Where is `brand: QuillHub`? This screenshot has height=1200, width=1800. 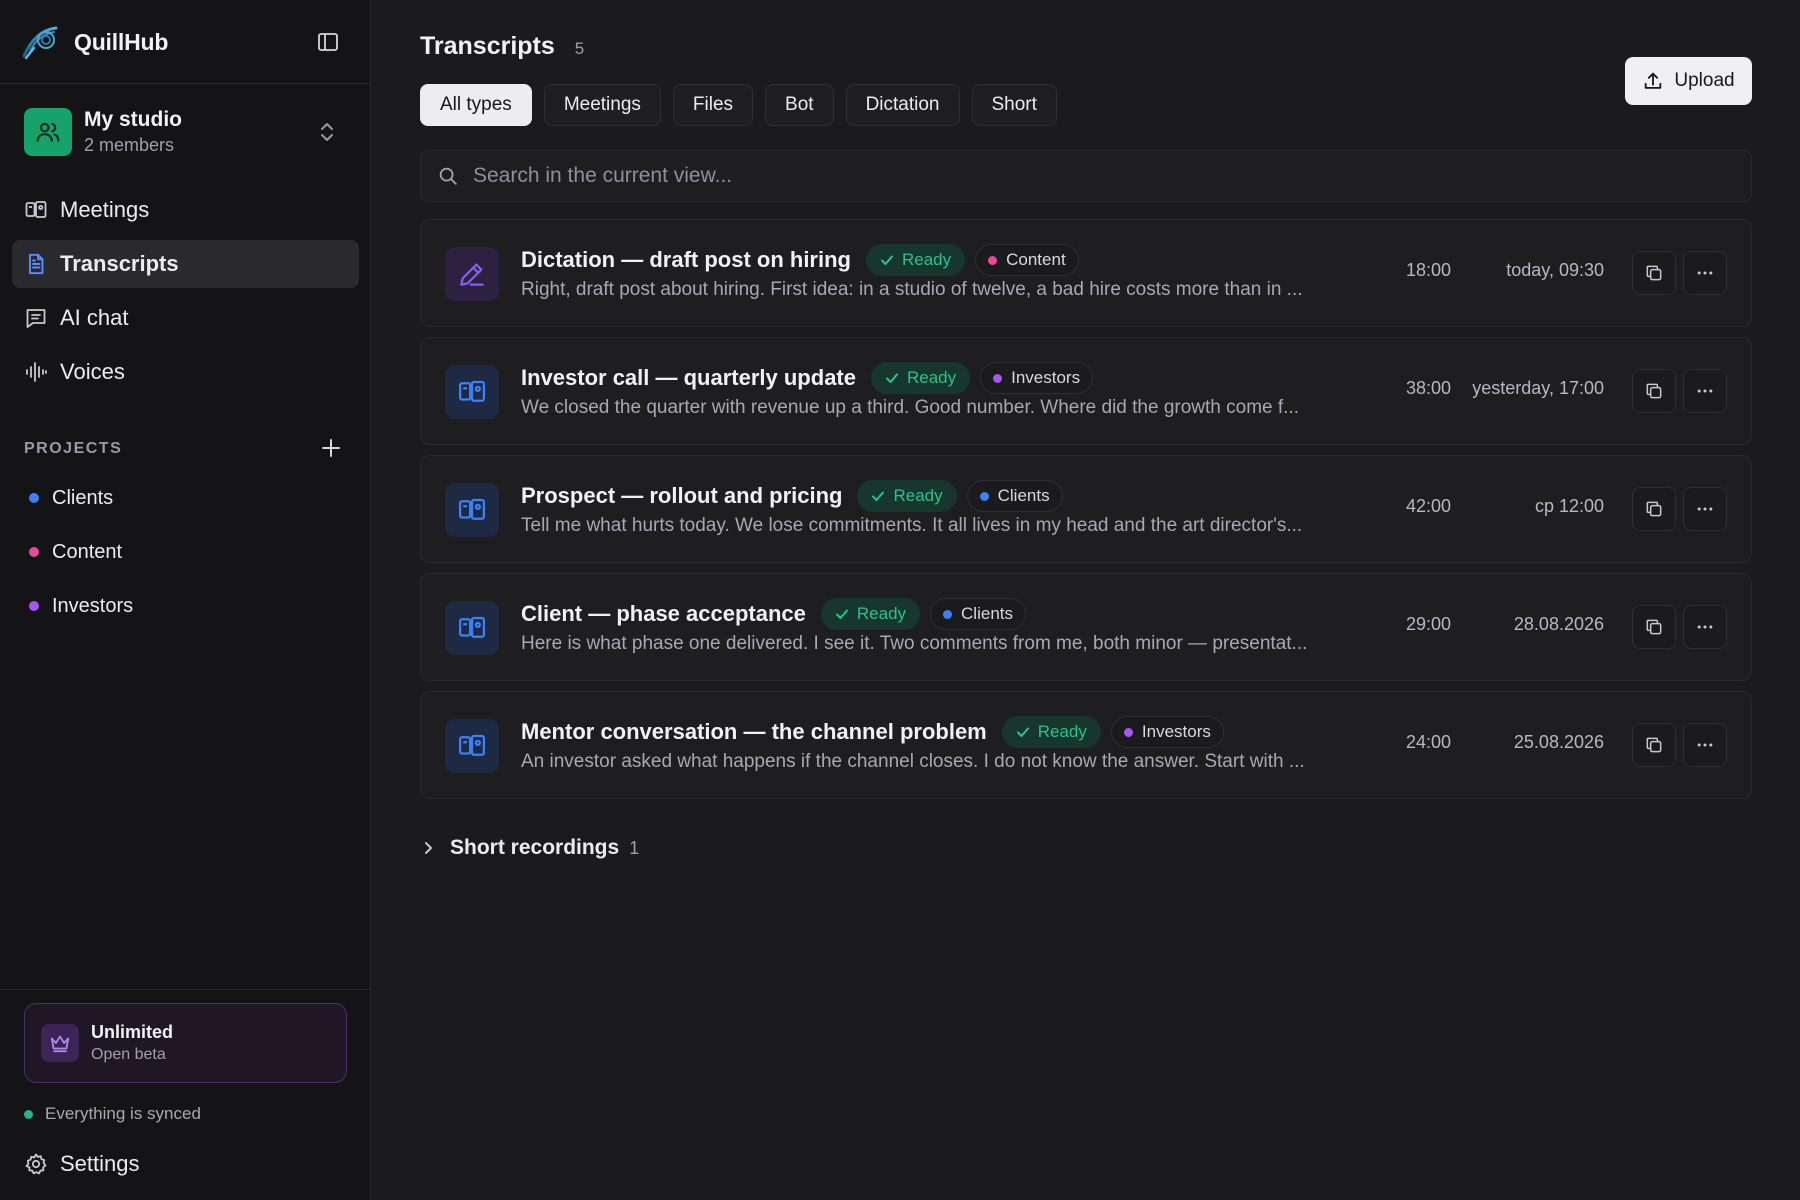 brand: QuillHub is located at coordinates (94, 42).